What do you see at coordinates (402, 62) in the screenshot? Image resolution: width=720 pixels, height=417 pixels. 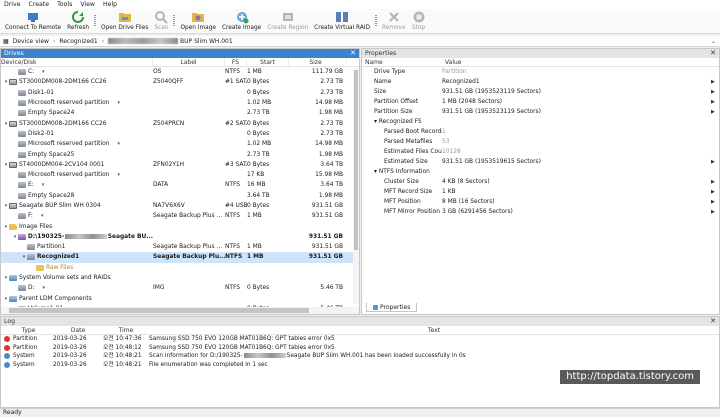 I see `properties-col-name: Name` at bounding box center [402, 62].